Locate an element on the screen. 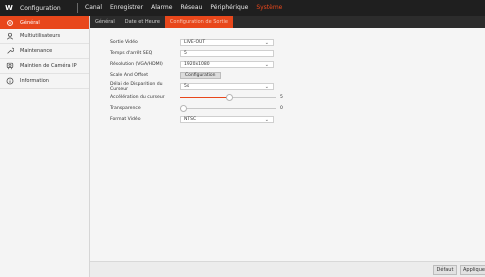  format-video-value: NTSC is located at coordinates (190, 119).